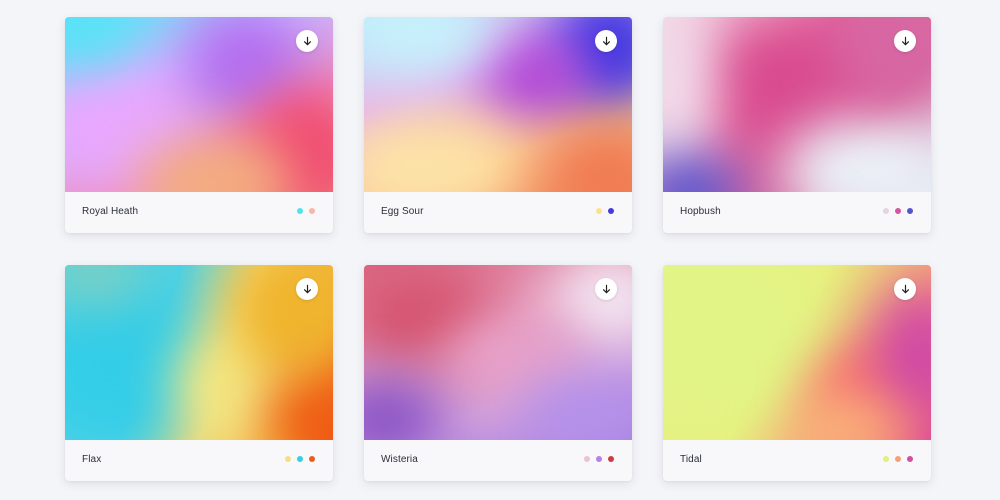 The image size is (1000, 500). What do you see at coordinates (110, 211) in the screenshot?
I see `gradient-name: Royal Heath` at bounding box center [110, 211].